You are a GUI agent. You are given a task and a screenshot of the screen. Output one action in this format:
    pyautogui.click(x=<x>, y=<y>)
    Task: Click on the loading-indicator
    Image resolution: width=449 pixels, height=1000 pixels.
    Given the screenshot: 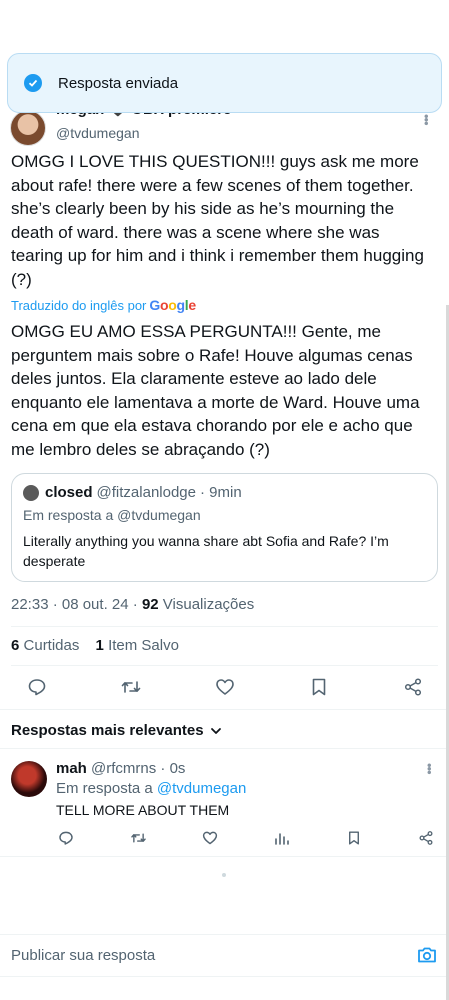 What is the action you would take?
    pyautogui.click(x=224, y=875)
    